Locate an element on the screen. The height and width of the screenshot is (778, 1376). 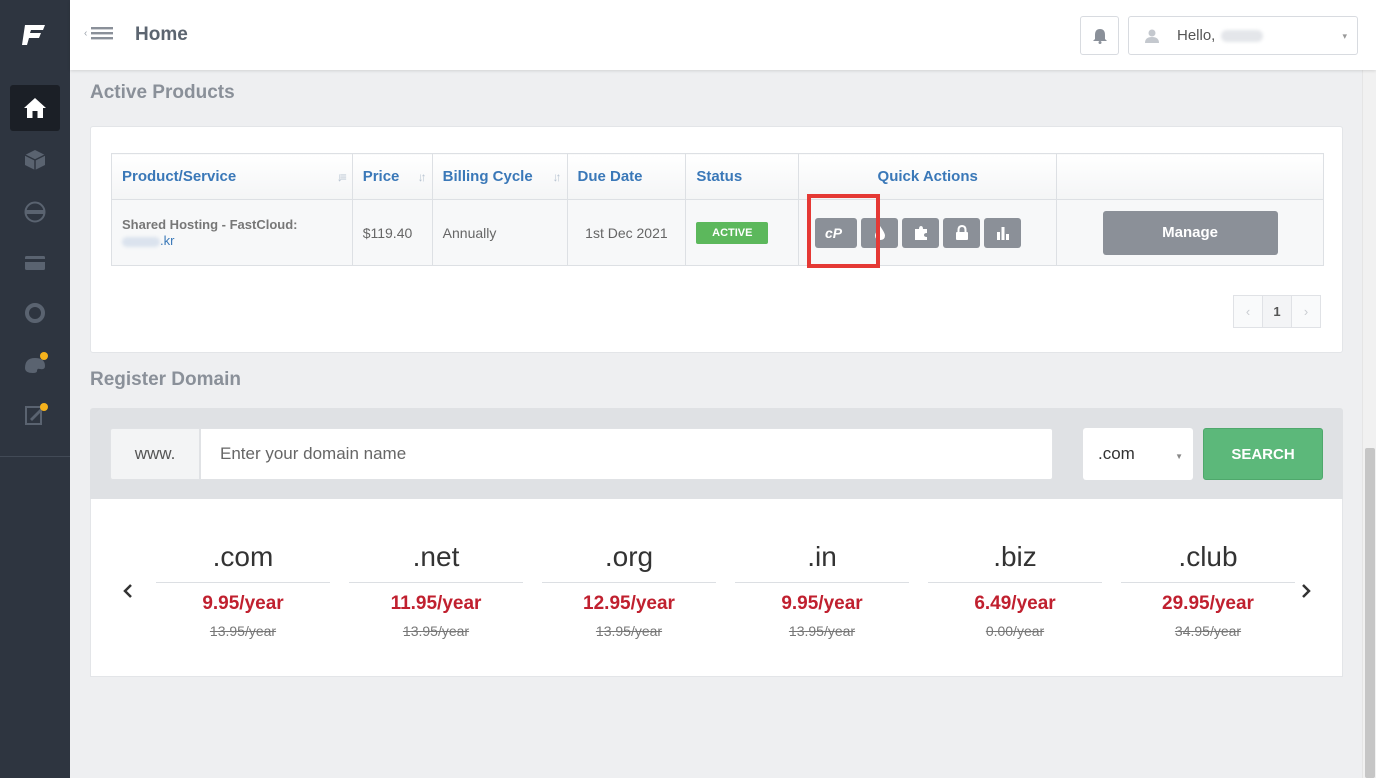
col-price: Price ↓↑ is located at coordinates (392, 176).